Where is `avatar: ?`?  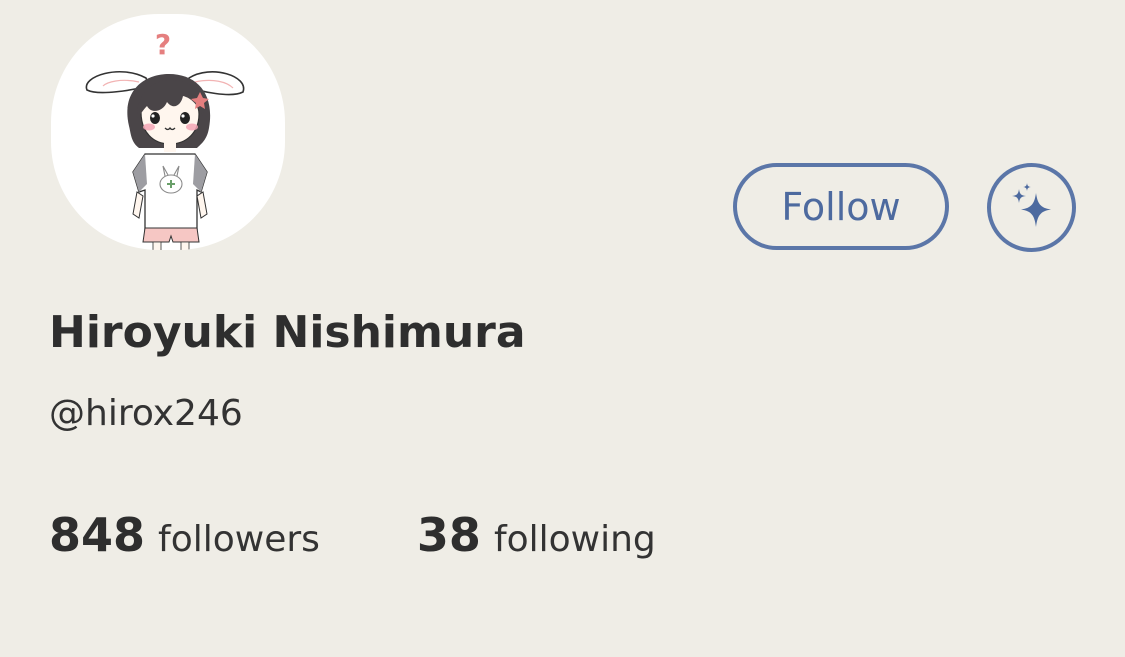 avatar: ? is located at coordinates (168, 132).